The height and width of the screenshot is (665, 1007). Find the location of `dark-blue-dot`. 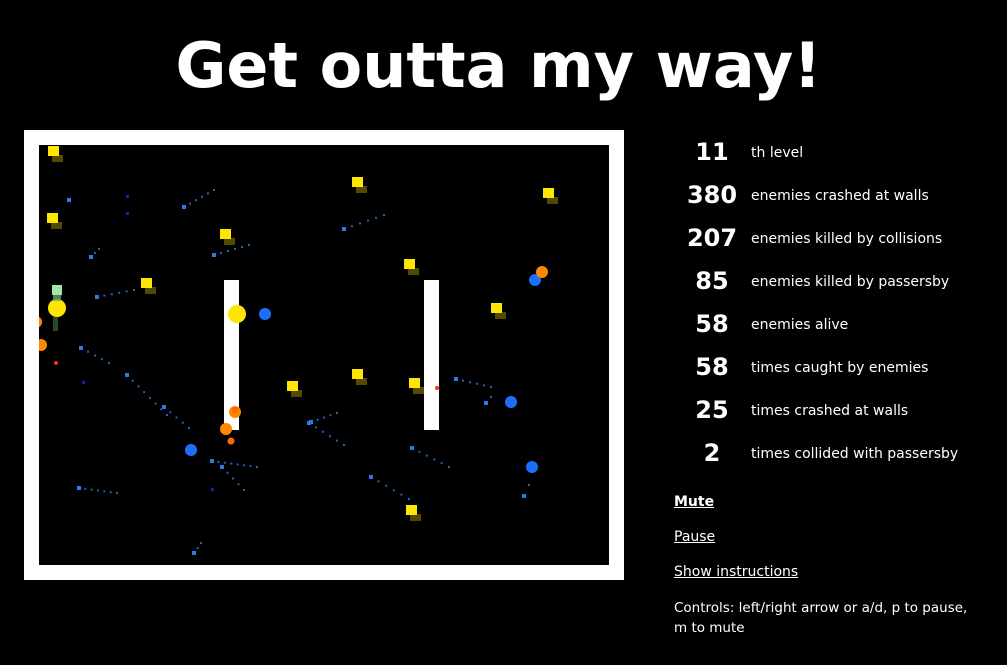

dark-blue-dot is located at coordinates (212, 489).